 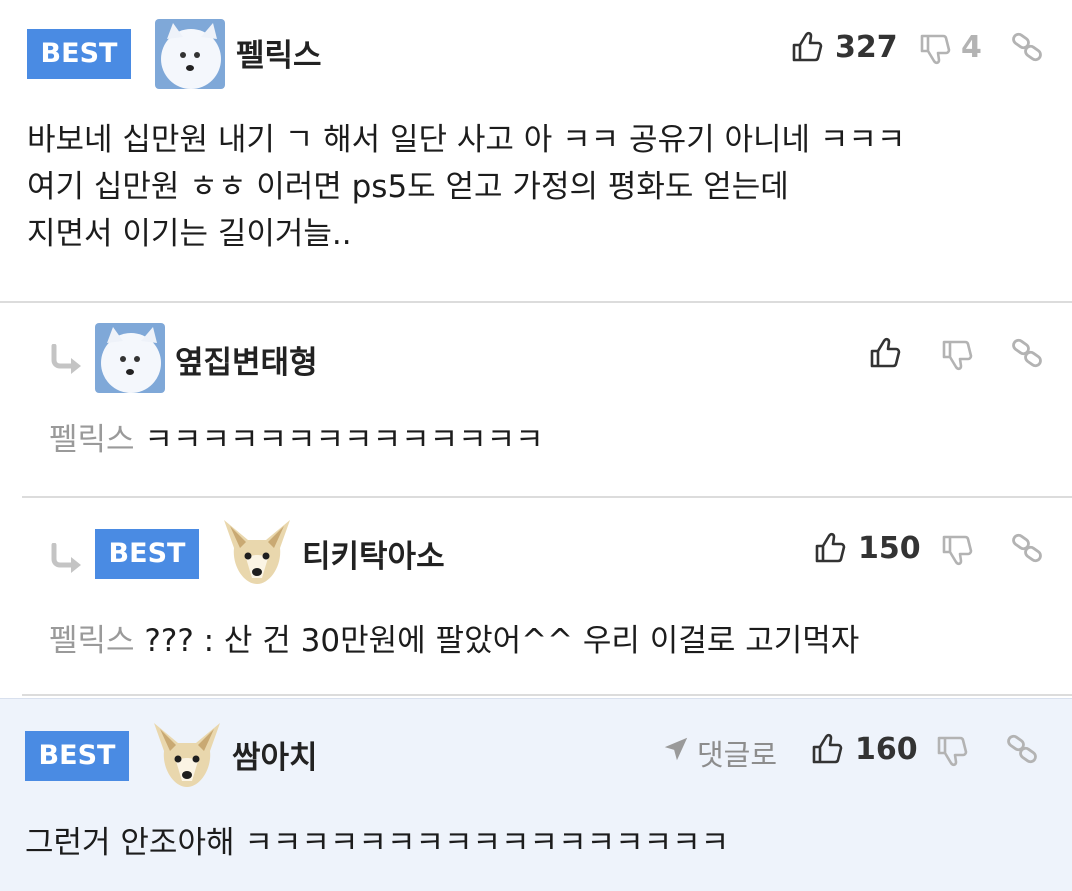 I want to click on nickname: 티키탁아소, so click(x=373, y=553).